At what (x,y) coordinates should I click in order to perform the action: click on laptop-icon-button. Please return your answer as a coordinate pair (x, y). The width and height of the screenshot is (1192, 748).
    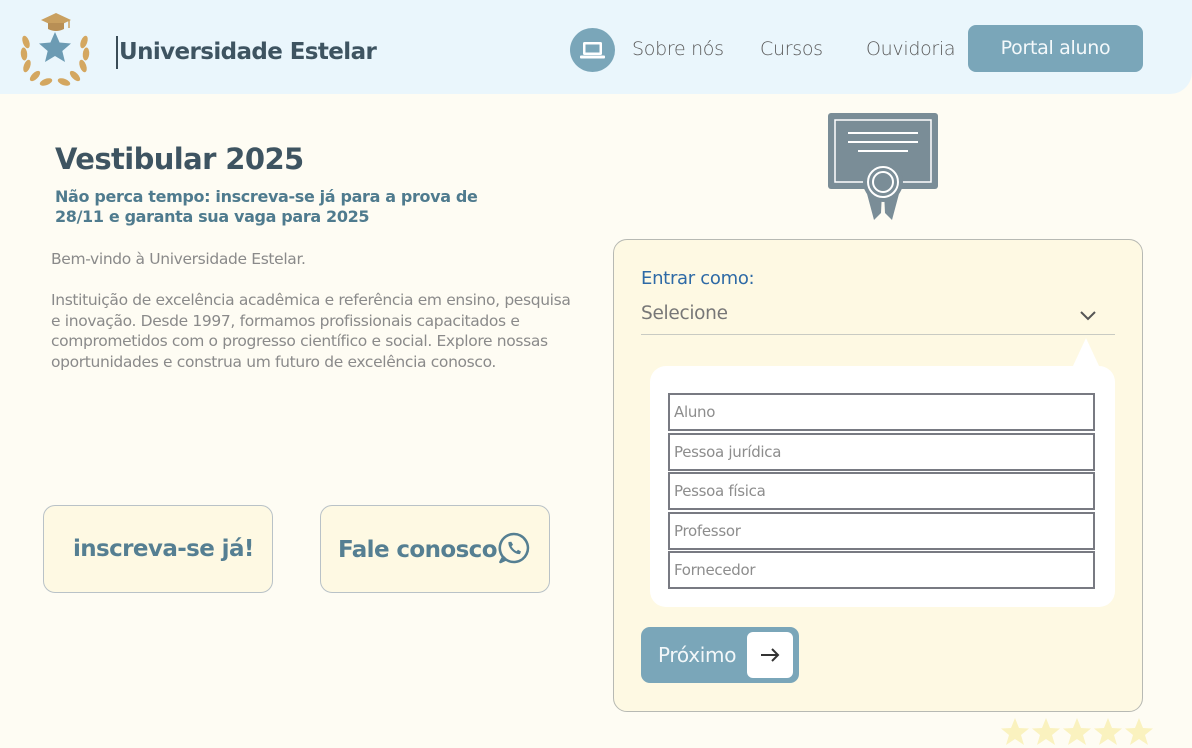
    Looking at the image, I should click on (592, 50).